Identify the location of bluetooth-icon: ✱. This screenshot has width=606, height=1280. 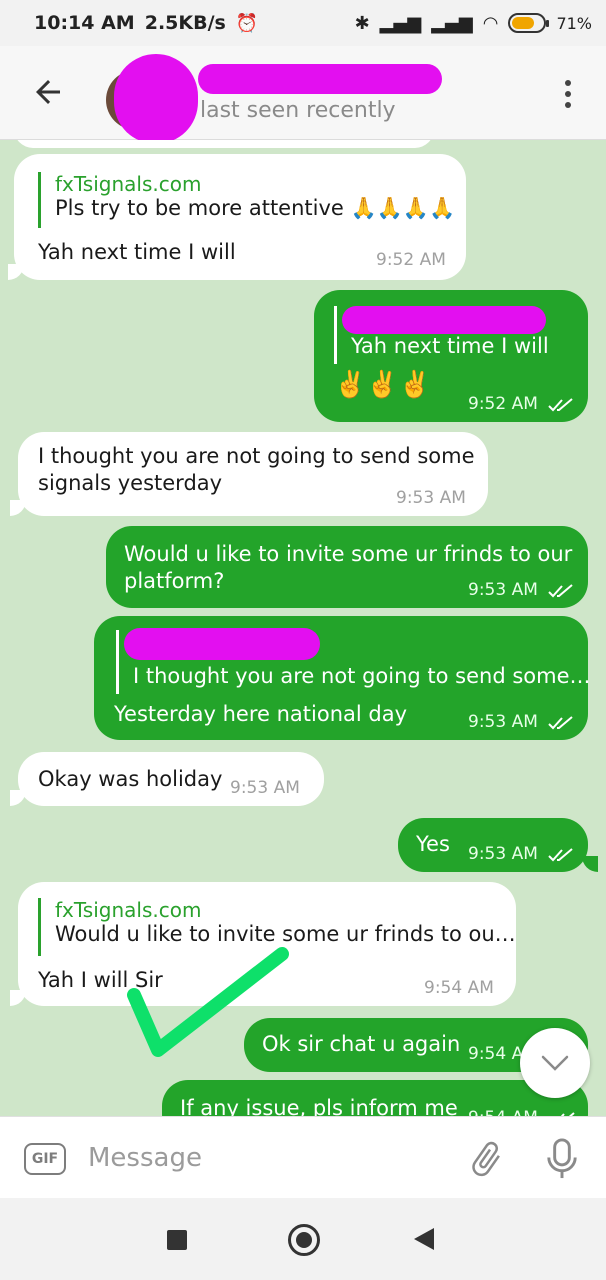
(362, 23).